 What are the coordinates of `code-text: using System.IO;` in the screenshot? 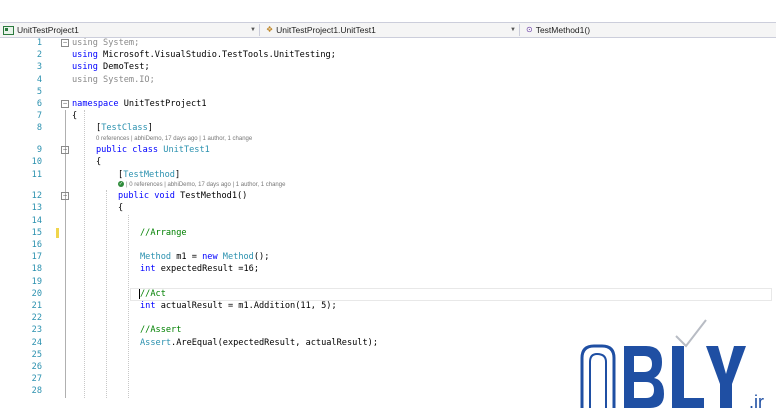 It's located at (113, 80).